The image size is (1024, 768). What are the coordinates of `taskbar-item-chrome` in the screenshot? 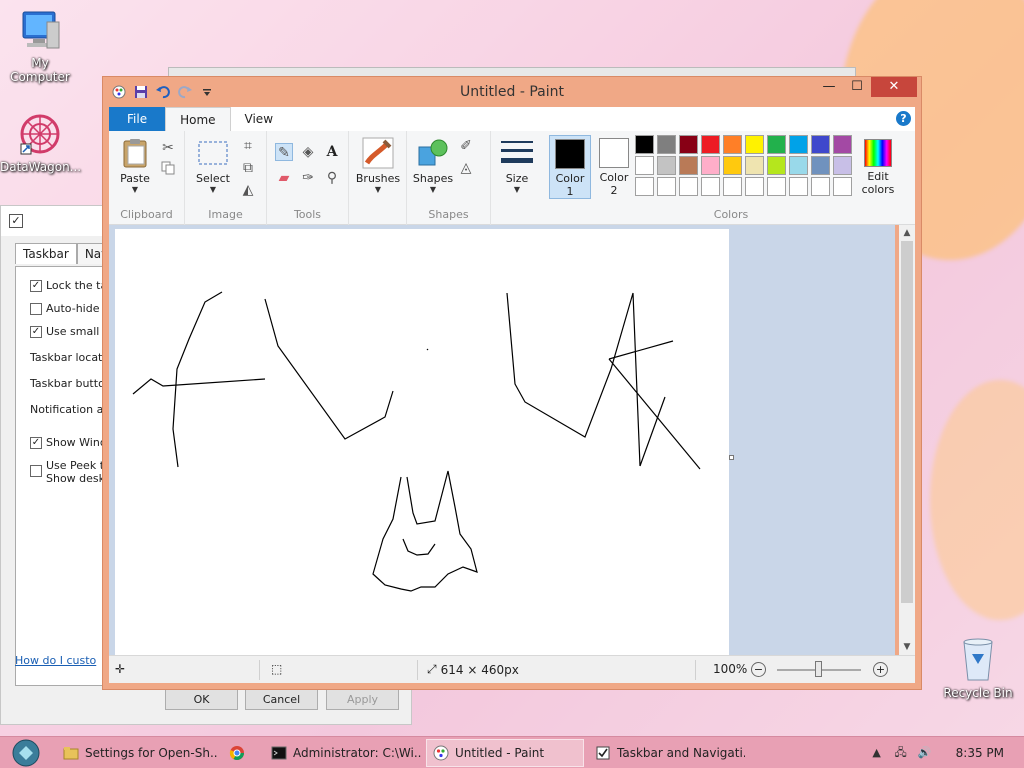 It's located at (241, 753).